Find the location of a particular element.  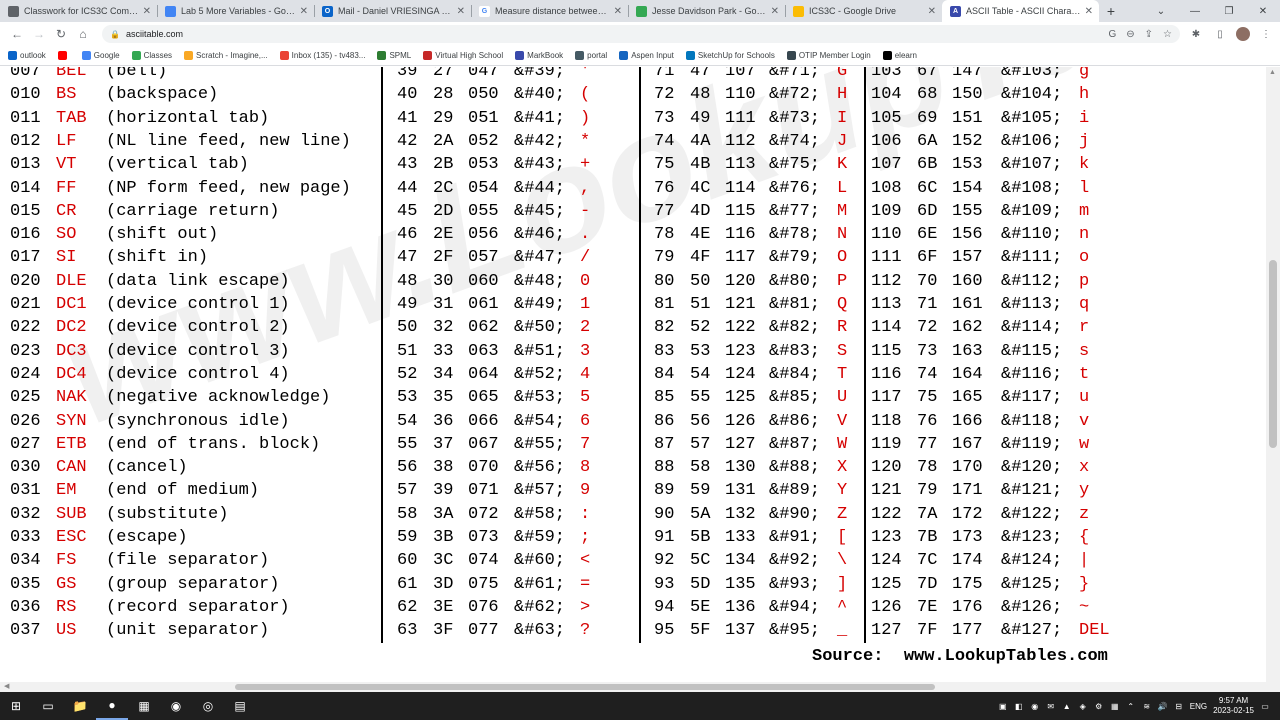

horizontal-scrollbar: ◀ is located at coordinates (640, 687).